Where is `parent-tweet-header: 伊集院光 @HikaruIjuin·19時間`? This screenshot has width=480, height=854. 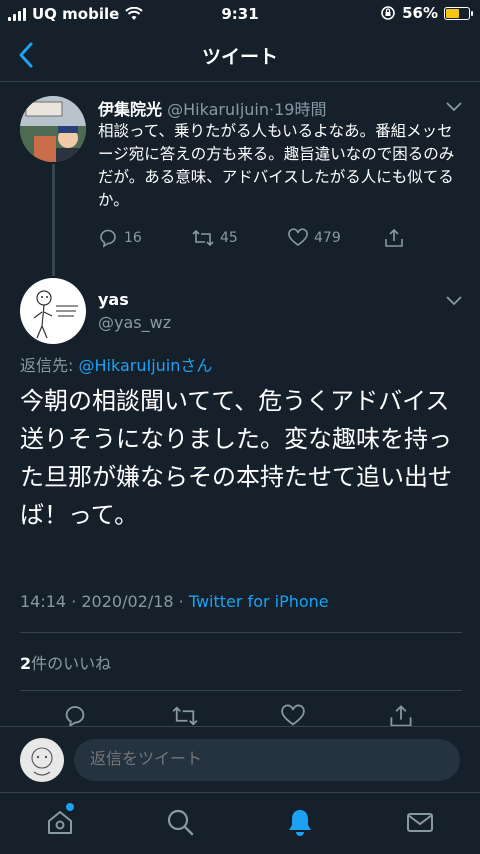 parent-tweet-header: 伊集院光 @HikaruIjuin·19時間 is located at coordinates (212, 108).